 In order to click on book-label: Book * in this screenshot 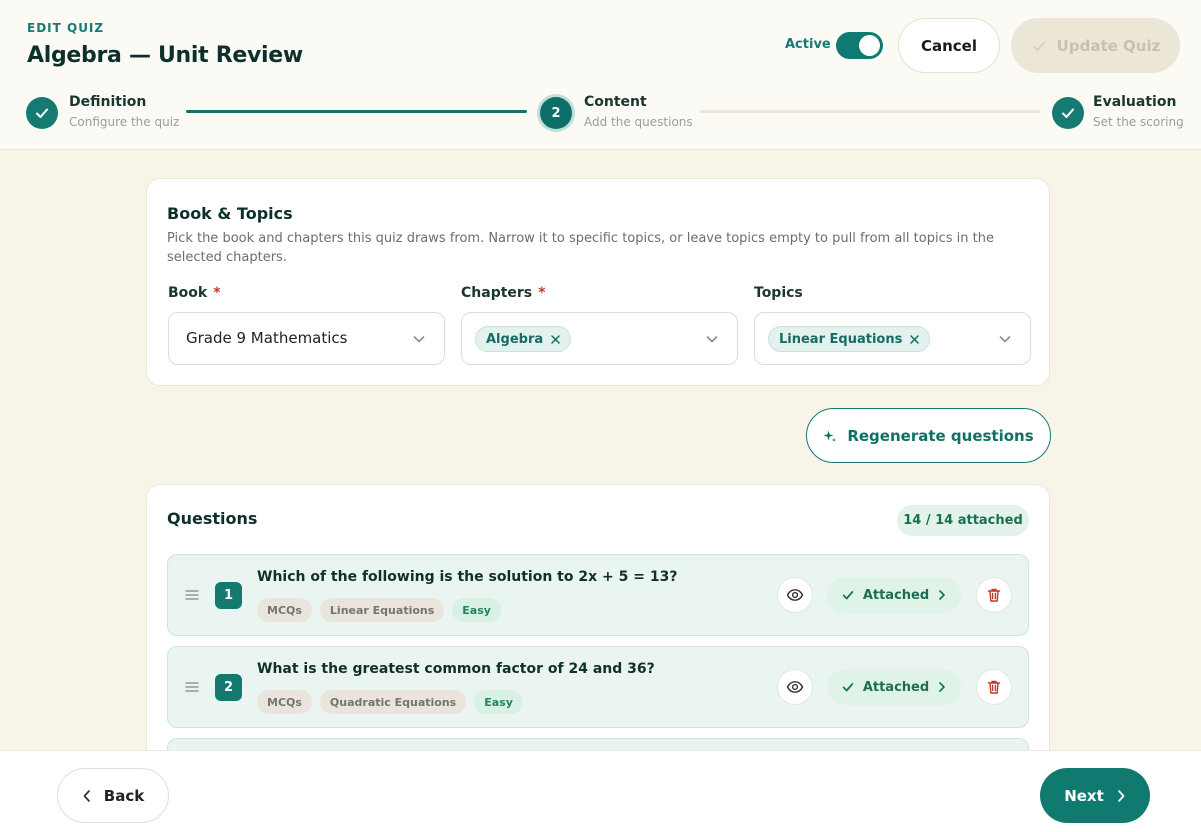, I will do `click(194, 293)`.